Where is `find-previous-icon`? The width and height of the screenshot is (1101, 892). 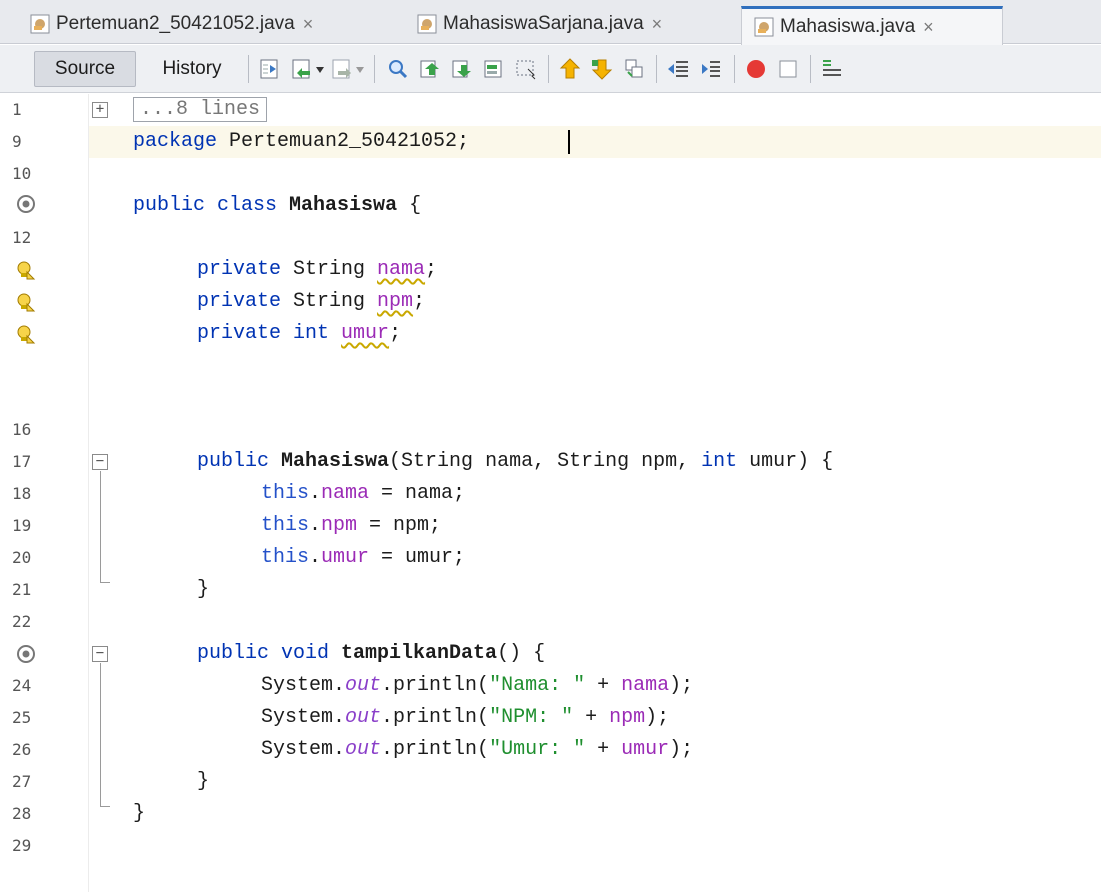
find-previous-icon is located at coordinates (430, 69).